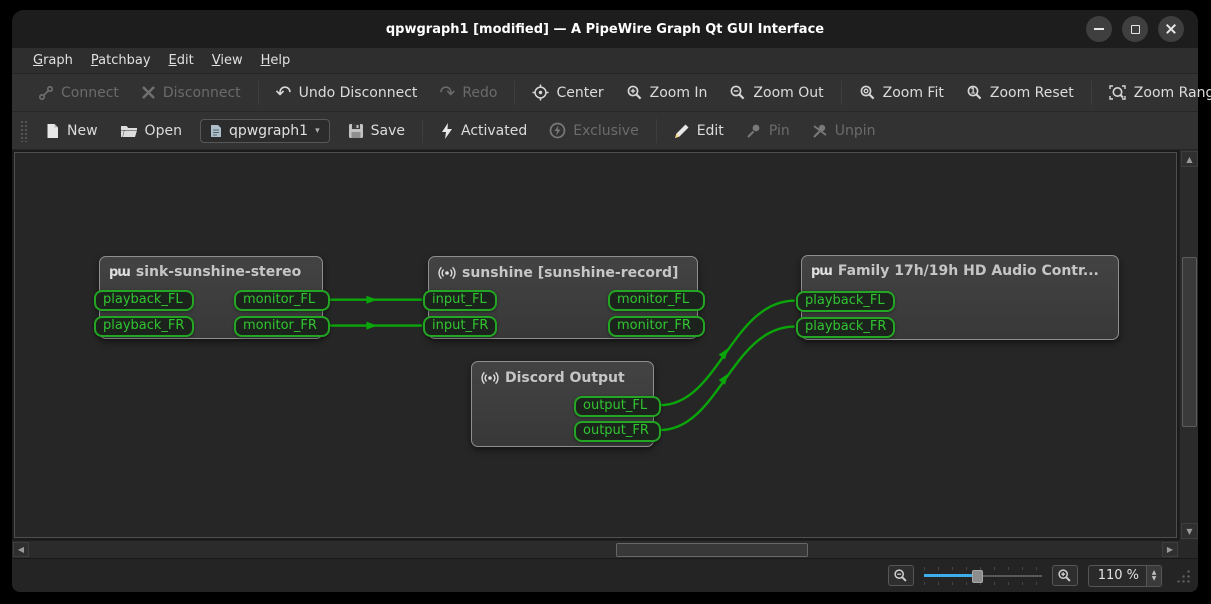 Image resolution: width=1211 pixels, height=604 pixels. What do you see at coordinates (605, 61) in the screenshot?
I see `menu-bar: Graph Patchbay Edit View Help` at bounding box center [605, 61].